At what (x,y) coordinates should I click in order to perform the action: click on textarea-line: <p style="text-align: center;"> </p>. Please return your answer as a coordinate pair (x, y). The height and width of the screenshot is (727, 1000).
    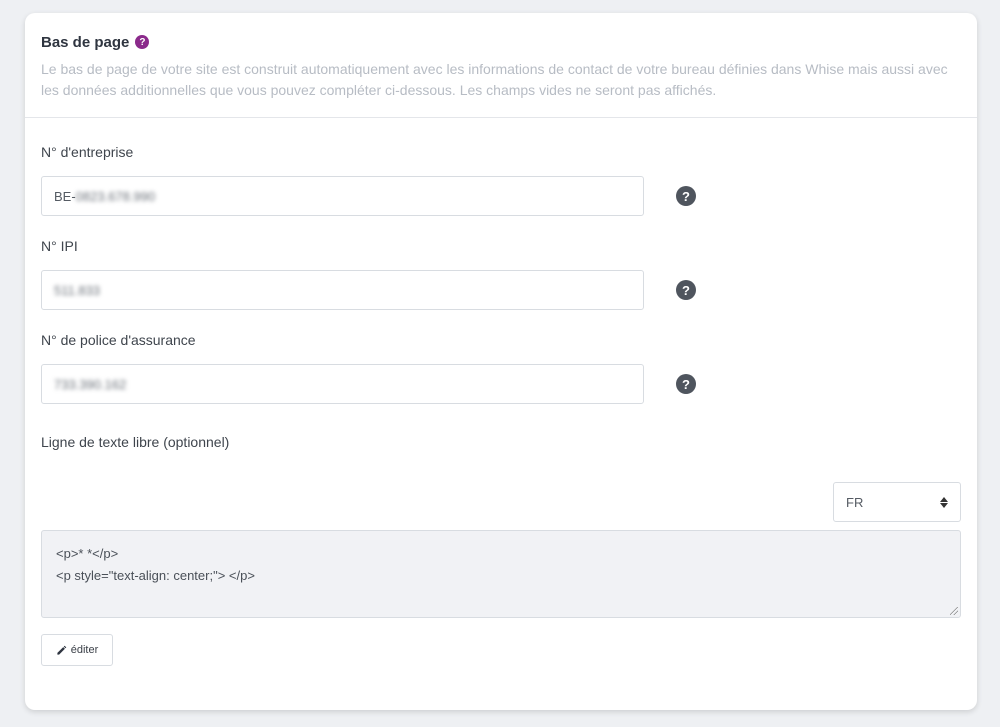
    Looking at the image, I should click on (155, 575).